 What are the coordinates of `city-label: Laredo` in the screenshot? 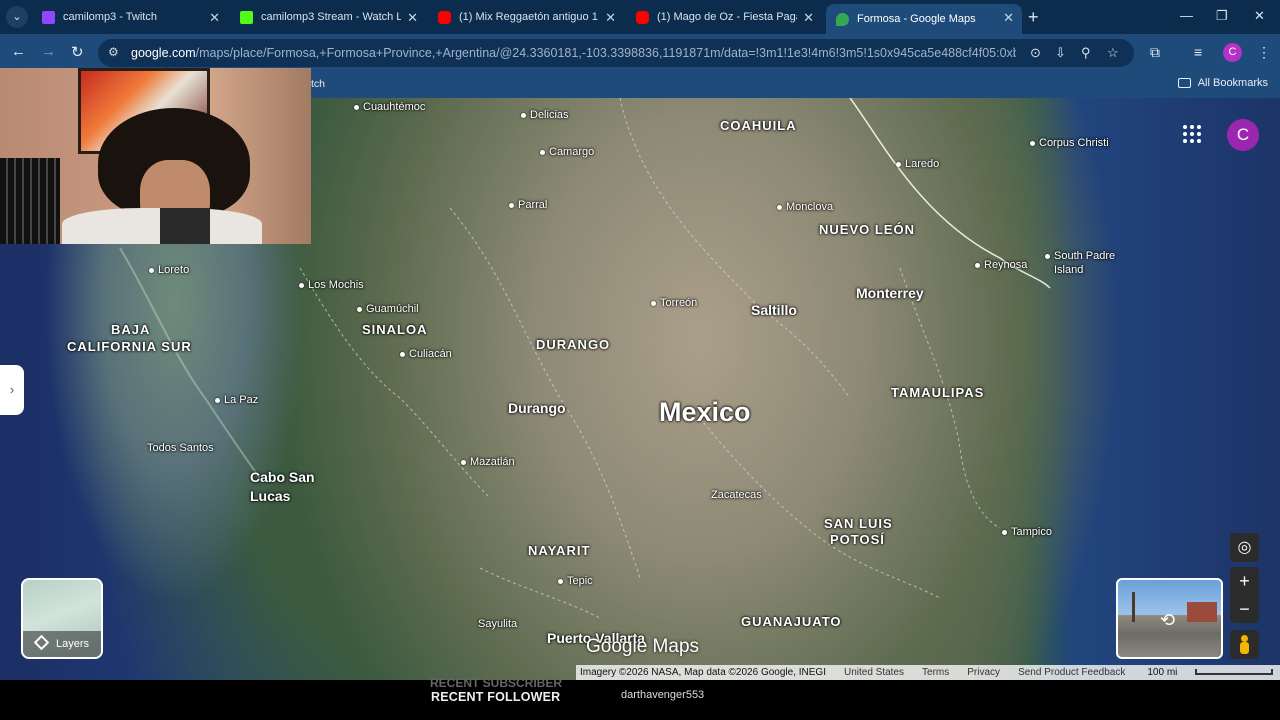 It's located at (917, 164).